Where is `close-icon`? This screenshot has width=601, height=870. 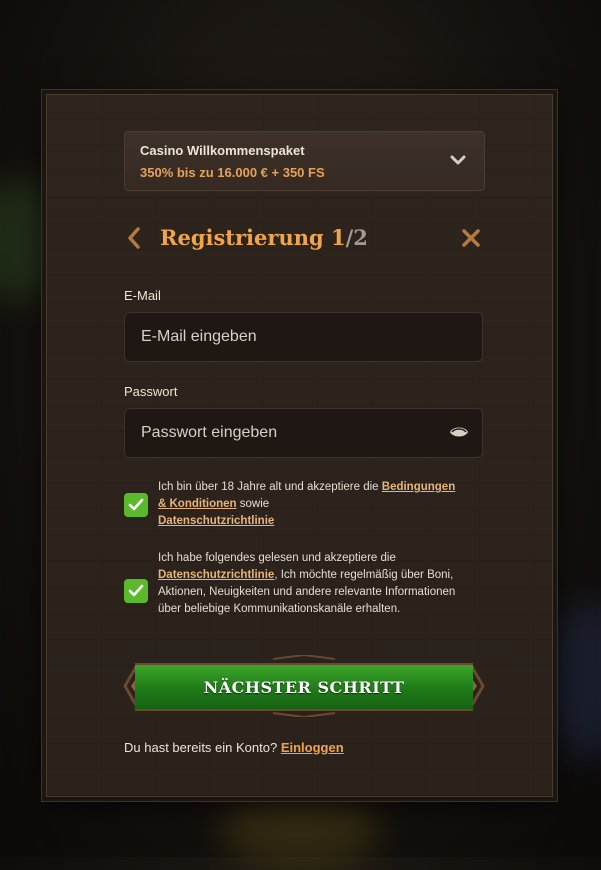 close-icon is located at coordinates (471, 238).